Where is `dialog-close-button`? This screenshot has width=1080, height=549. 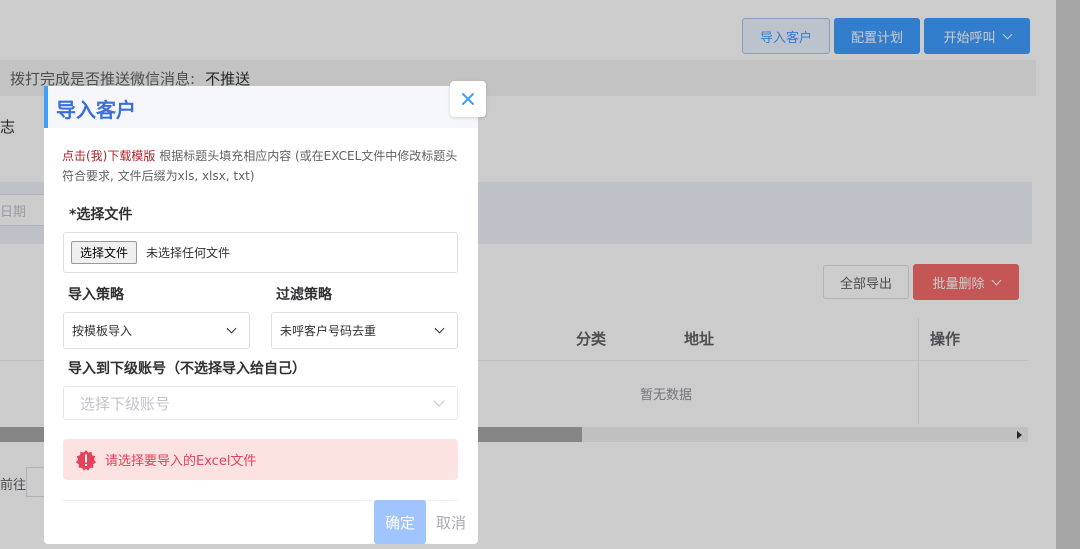 dialog-close-button is located at coordinates (468, 99).